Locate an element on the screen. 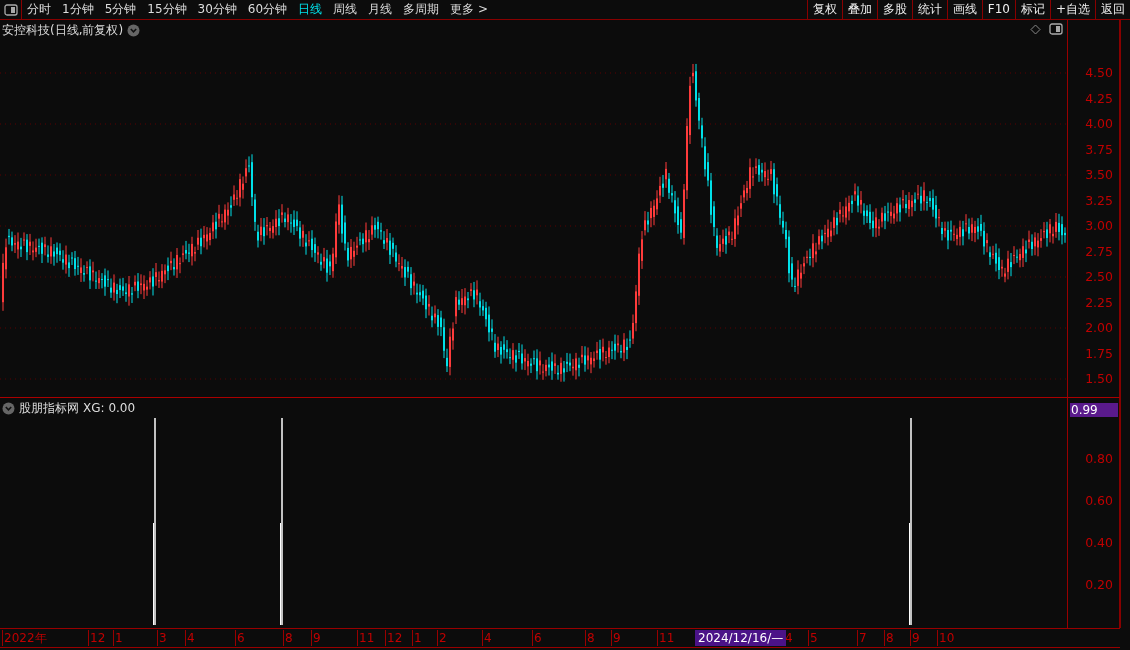 This screenshot has height=650, width=1130. axis-label: 2.00 is located at coordinates (1099, 328).